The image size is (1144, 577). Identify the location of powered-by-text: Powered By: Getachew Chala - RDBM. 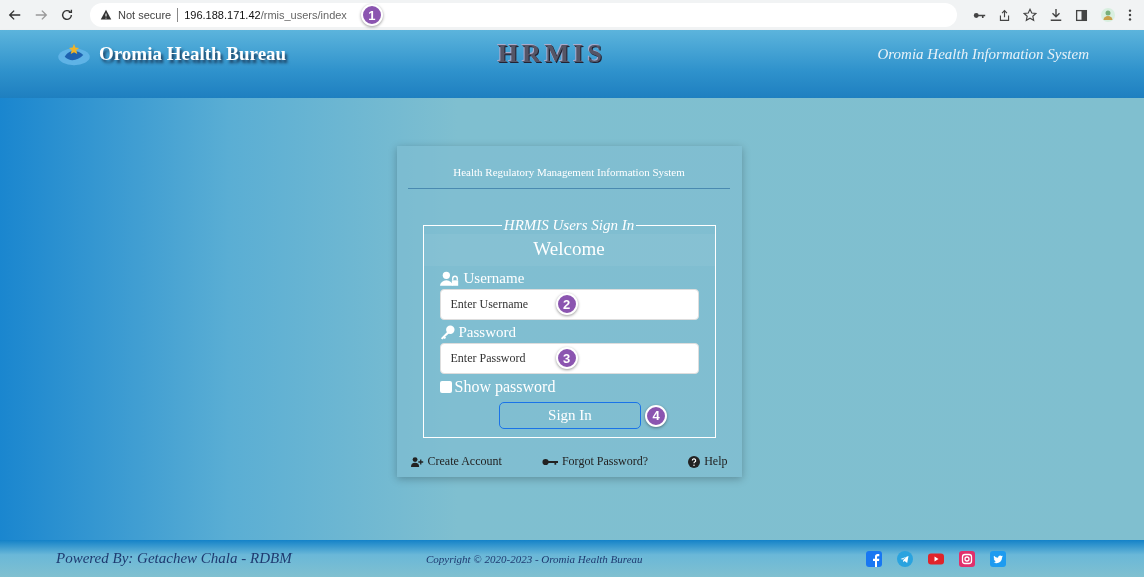
(175, 558).